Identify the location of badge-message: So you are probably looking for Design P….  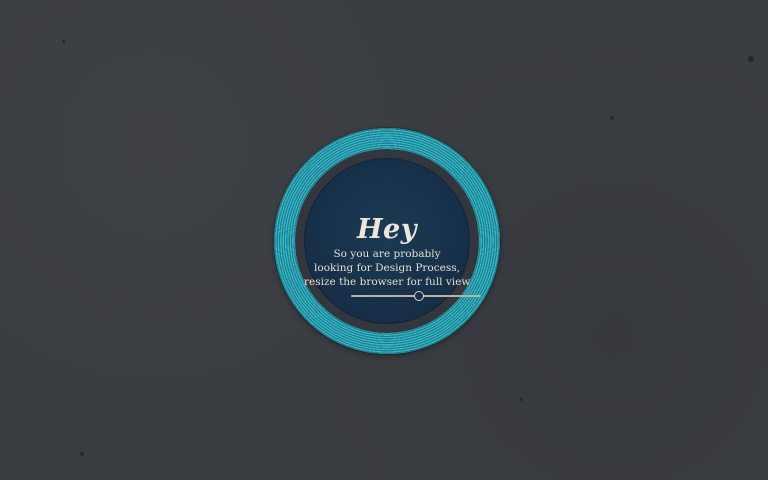
(387, 268).